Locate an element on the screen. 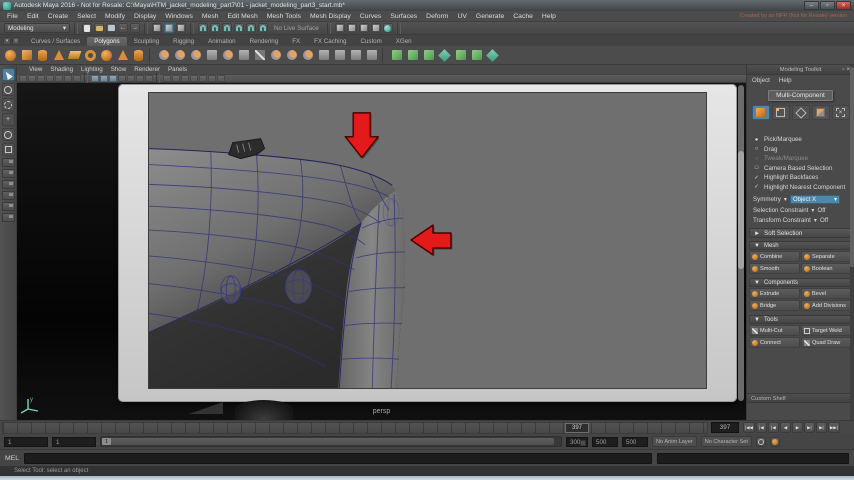 Image resolution: width=854 pixels, height=480 pixels. play-backwards-button: ◀ is located at coordinates (785, 427).